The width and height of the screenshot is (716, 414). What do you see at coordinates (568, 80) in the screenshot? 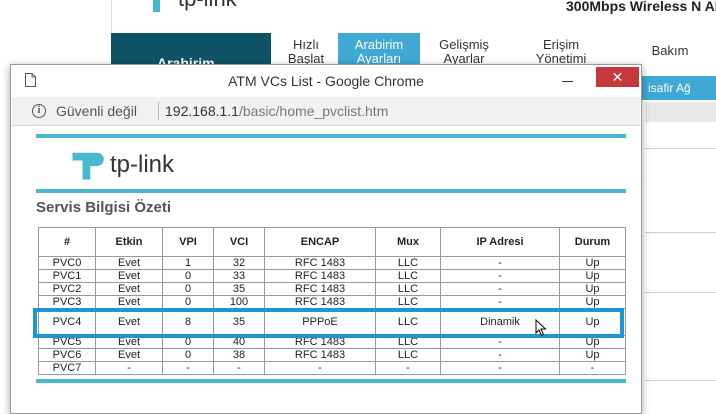
I see `minimize-button` at bounding box center [568, 80].